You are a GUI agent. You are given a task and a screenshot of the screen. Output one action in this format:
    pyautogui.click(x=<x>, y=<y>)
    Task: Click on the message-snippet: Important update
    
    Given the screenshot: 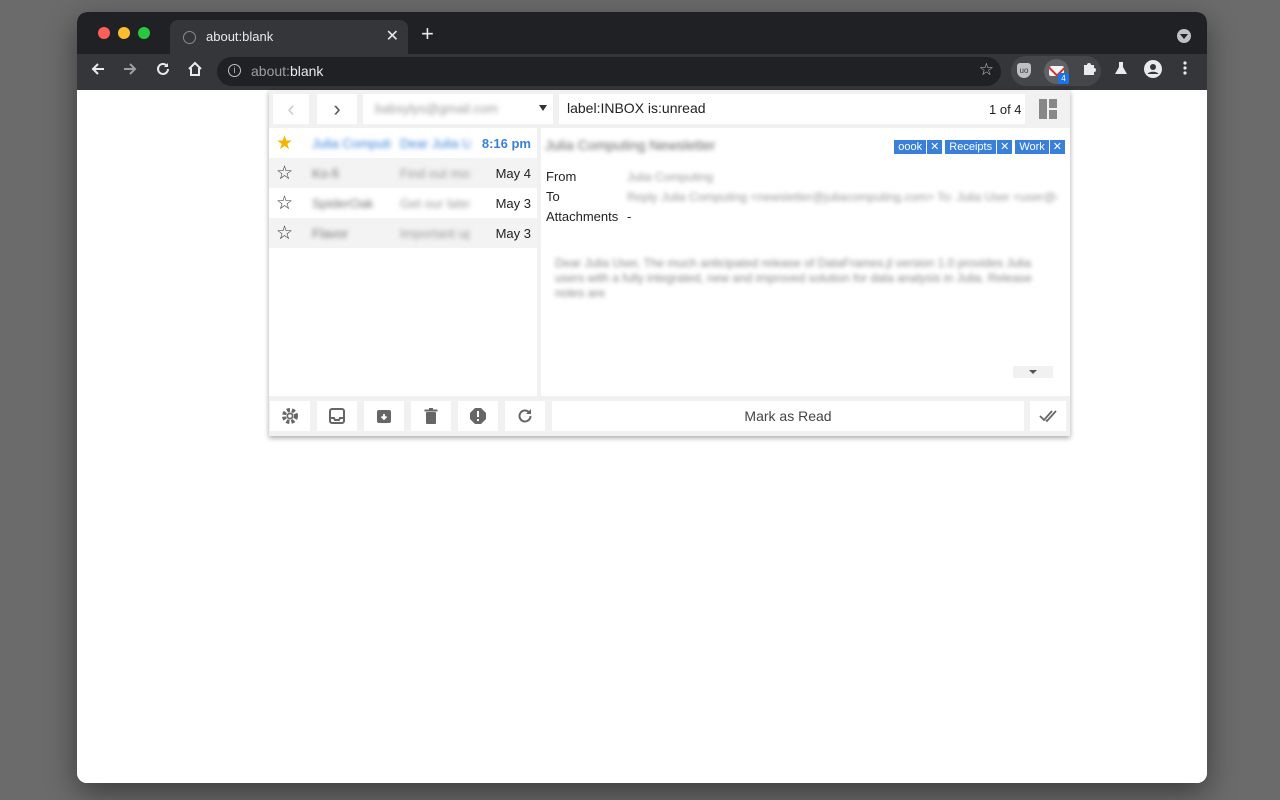 What is the action you would take?
    pyautogui.click(x=435, y=233)
    